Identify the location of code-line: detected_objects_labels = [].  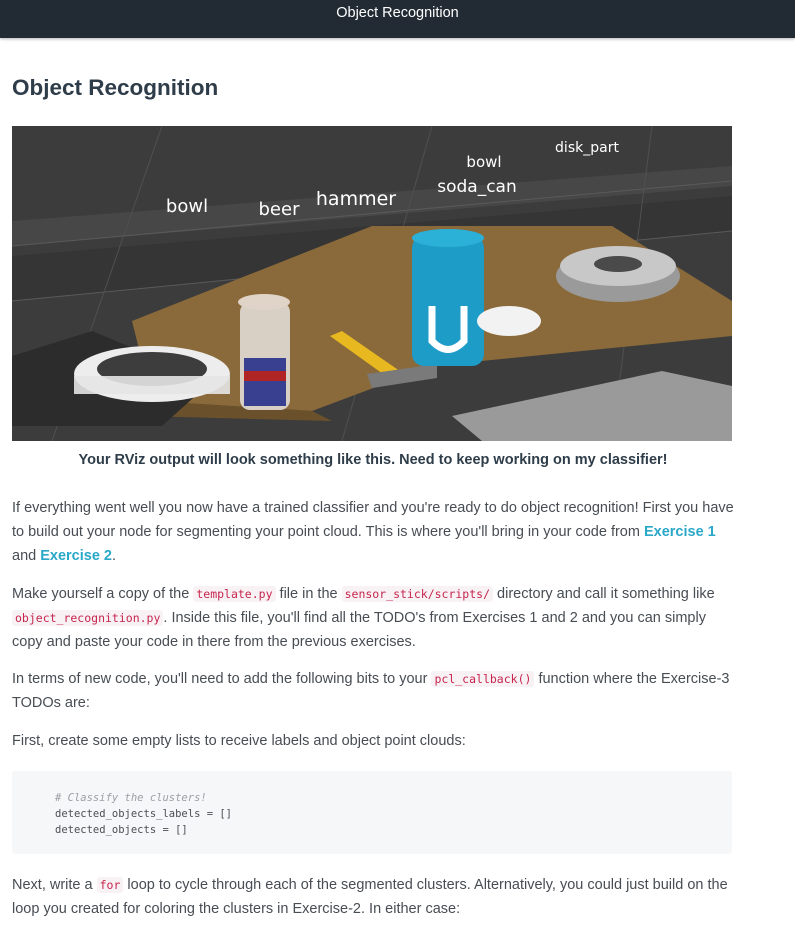
(144, 814).